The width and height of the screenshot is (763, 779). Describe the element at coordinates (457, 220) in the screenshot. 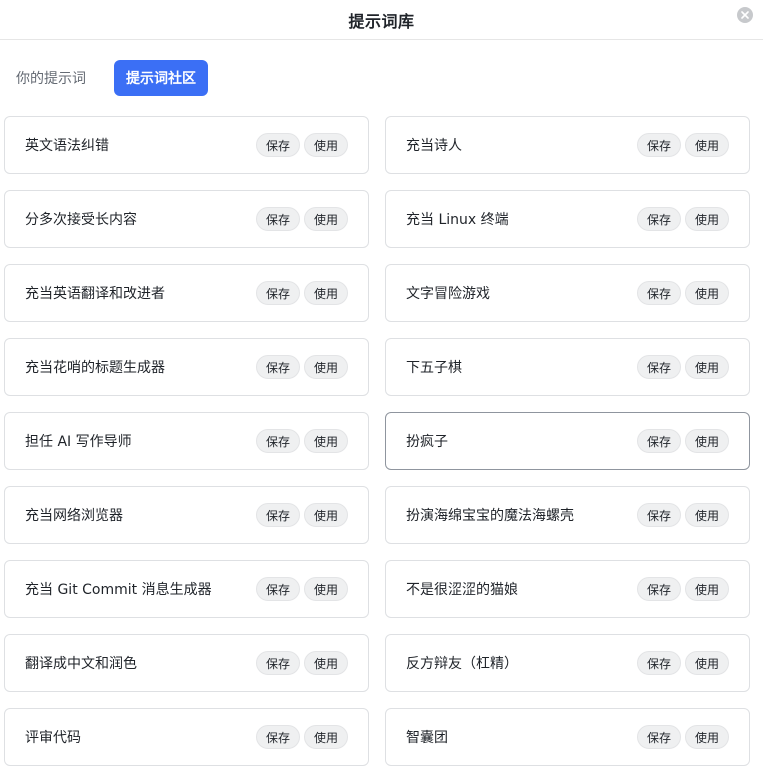

I see `prompt-title: 充当 Linux 终端` at that location.